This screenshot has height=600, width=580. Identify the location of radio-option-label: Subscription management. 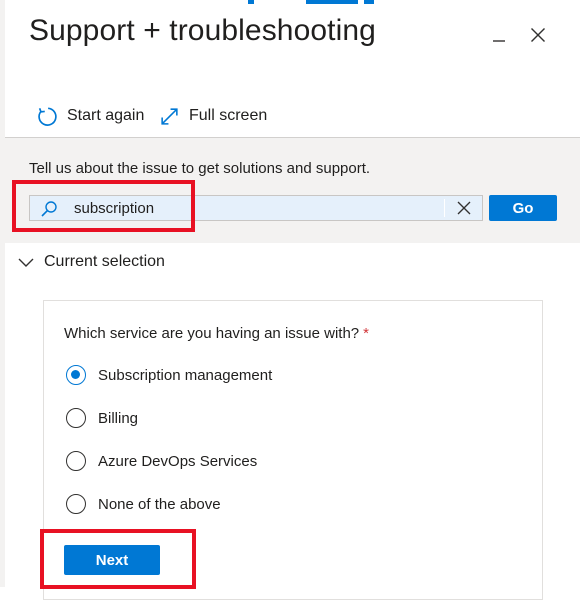
(185, 375).